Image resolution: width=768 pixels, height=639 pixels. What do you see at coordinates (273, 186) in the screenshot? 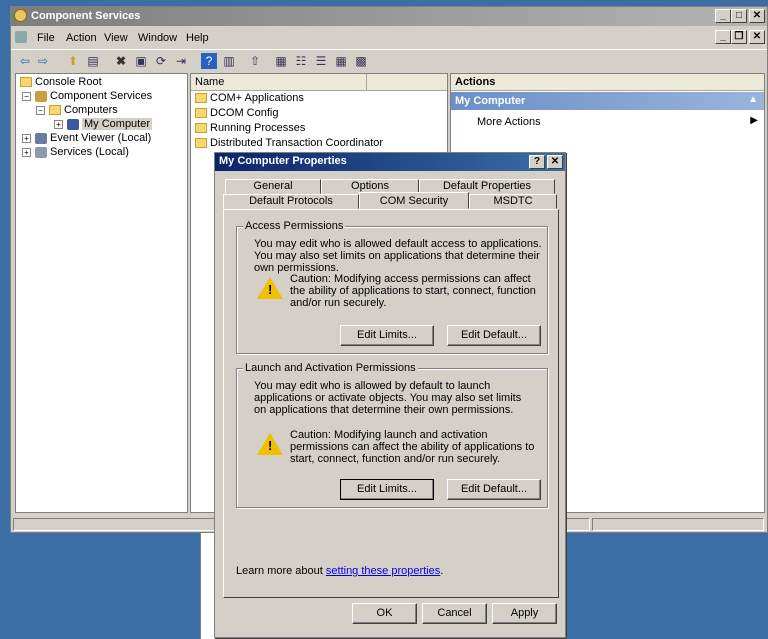
I see `tab-general: General` at bounding box center [273, 186].